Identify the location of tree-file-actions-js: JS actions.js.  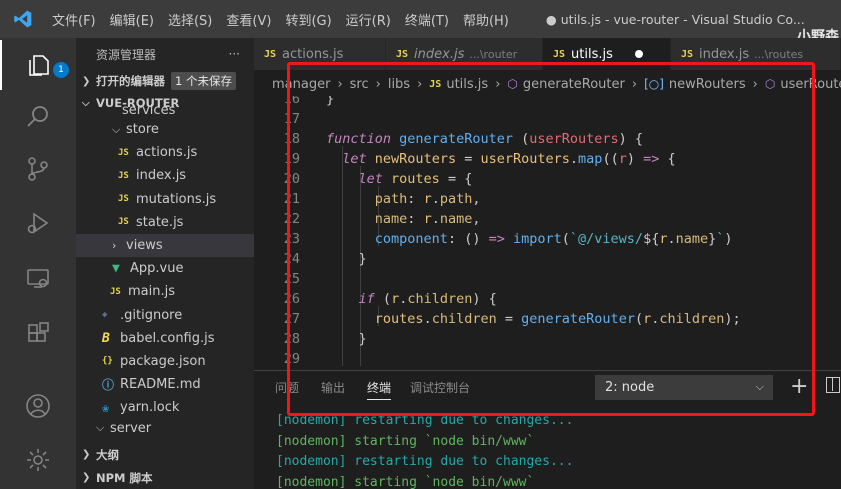
(165, 152).